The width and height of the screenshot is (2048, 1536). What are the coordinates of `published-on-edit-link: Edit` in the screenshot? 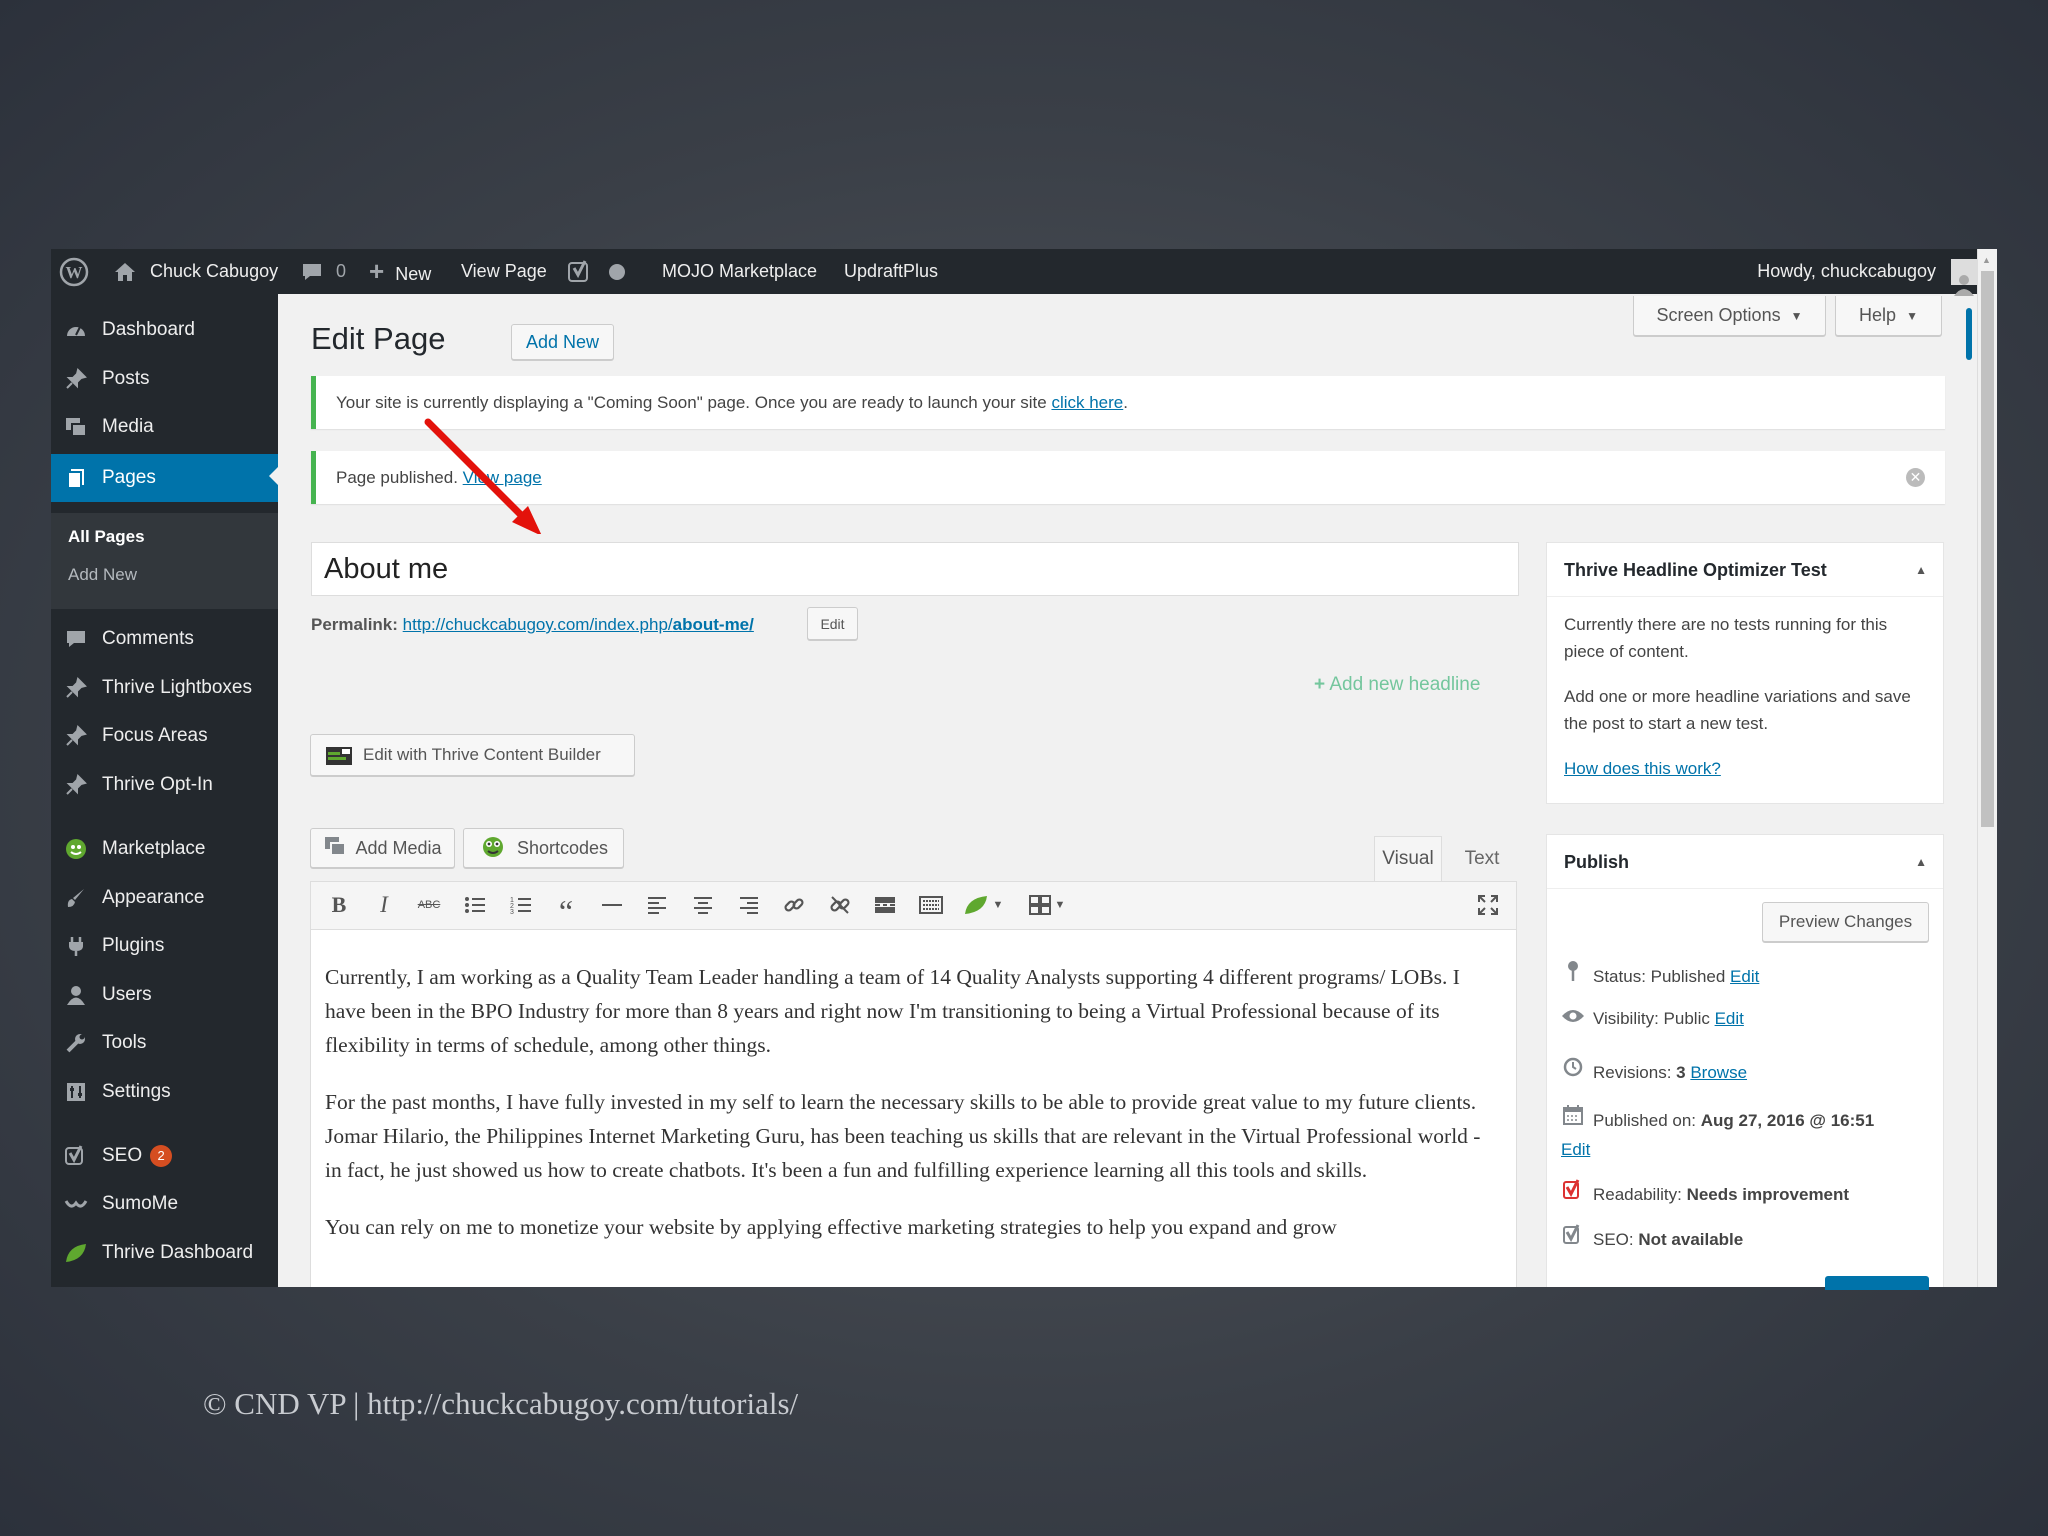 It's located at (1575, 1149).